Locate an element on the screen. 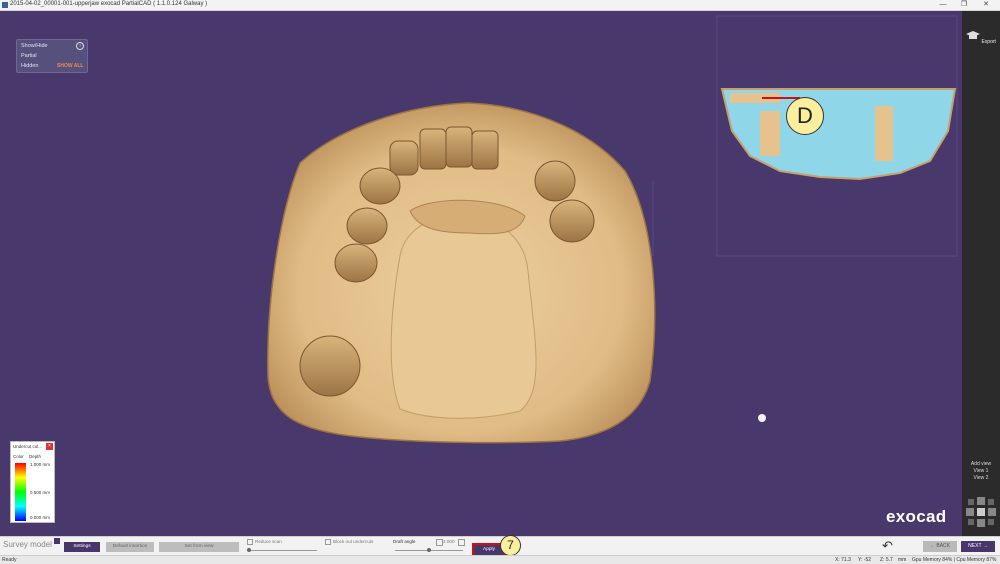 This screenshot has width=1000, height=564. view-1-link: View 1 is located at coordinates (981, 471).